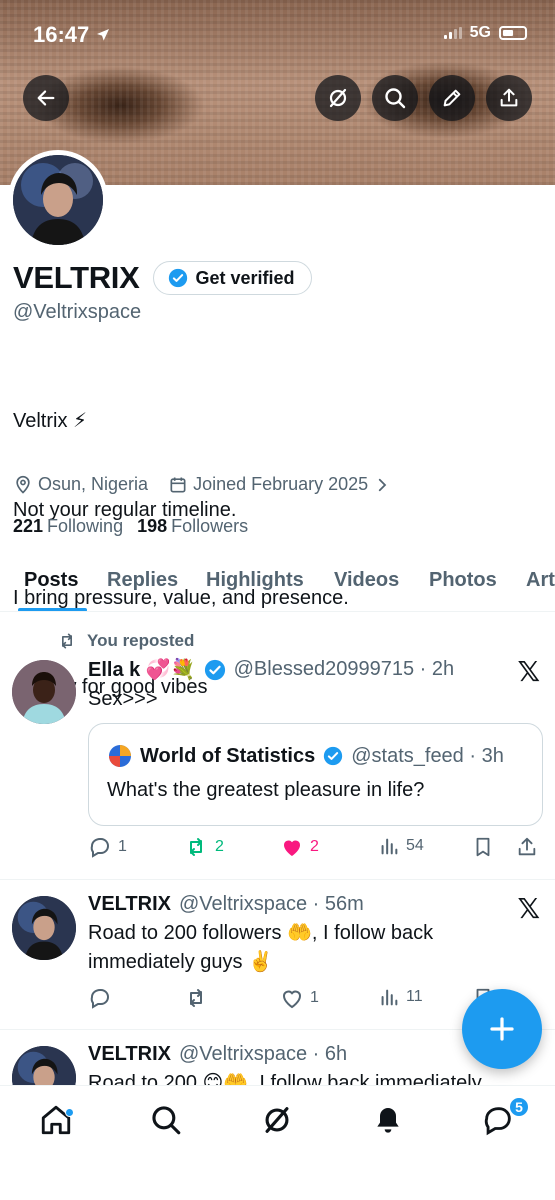 Image resolution: width=555 pixels, height=1200 pixels. Describe the element at coordinates (344, 669) in the screenshot. I see `author-handle-time: @Blessed20999715 · 2h` at that location.